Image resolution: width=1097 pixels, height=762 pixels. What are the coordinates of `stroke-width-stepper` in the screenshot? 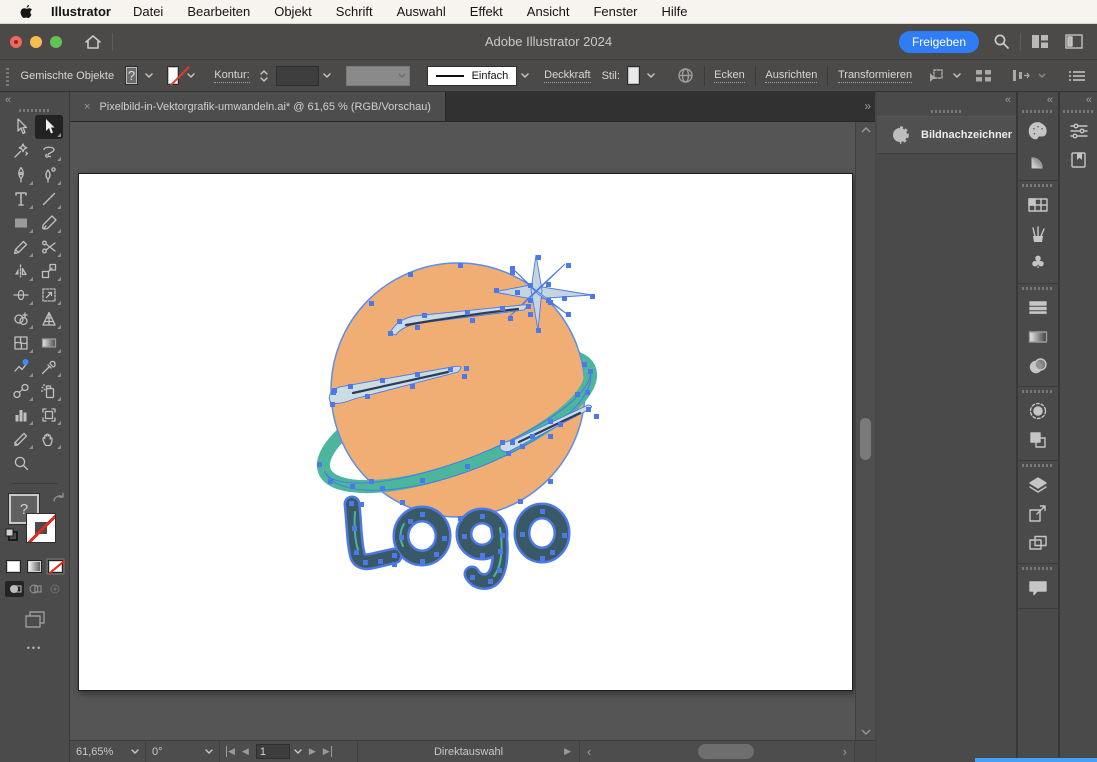 It's located at (264, 76).